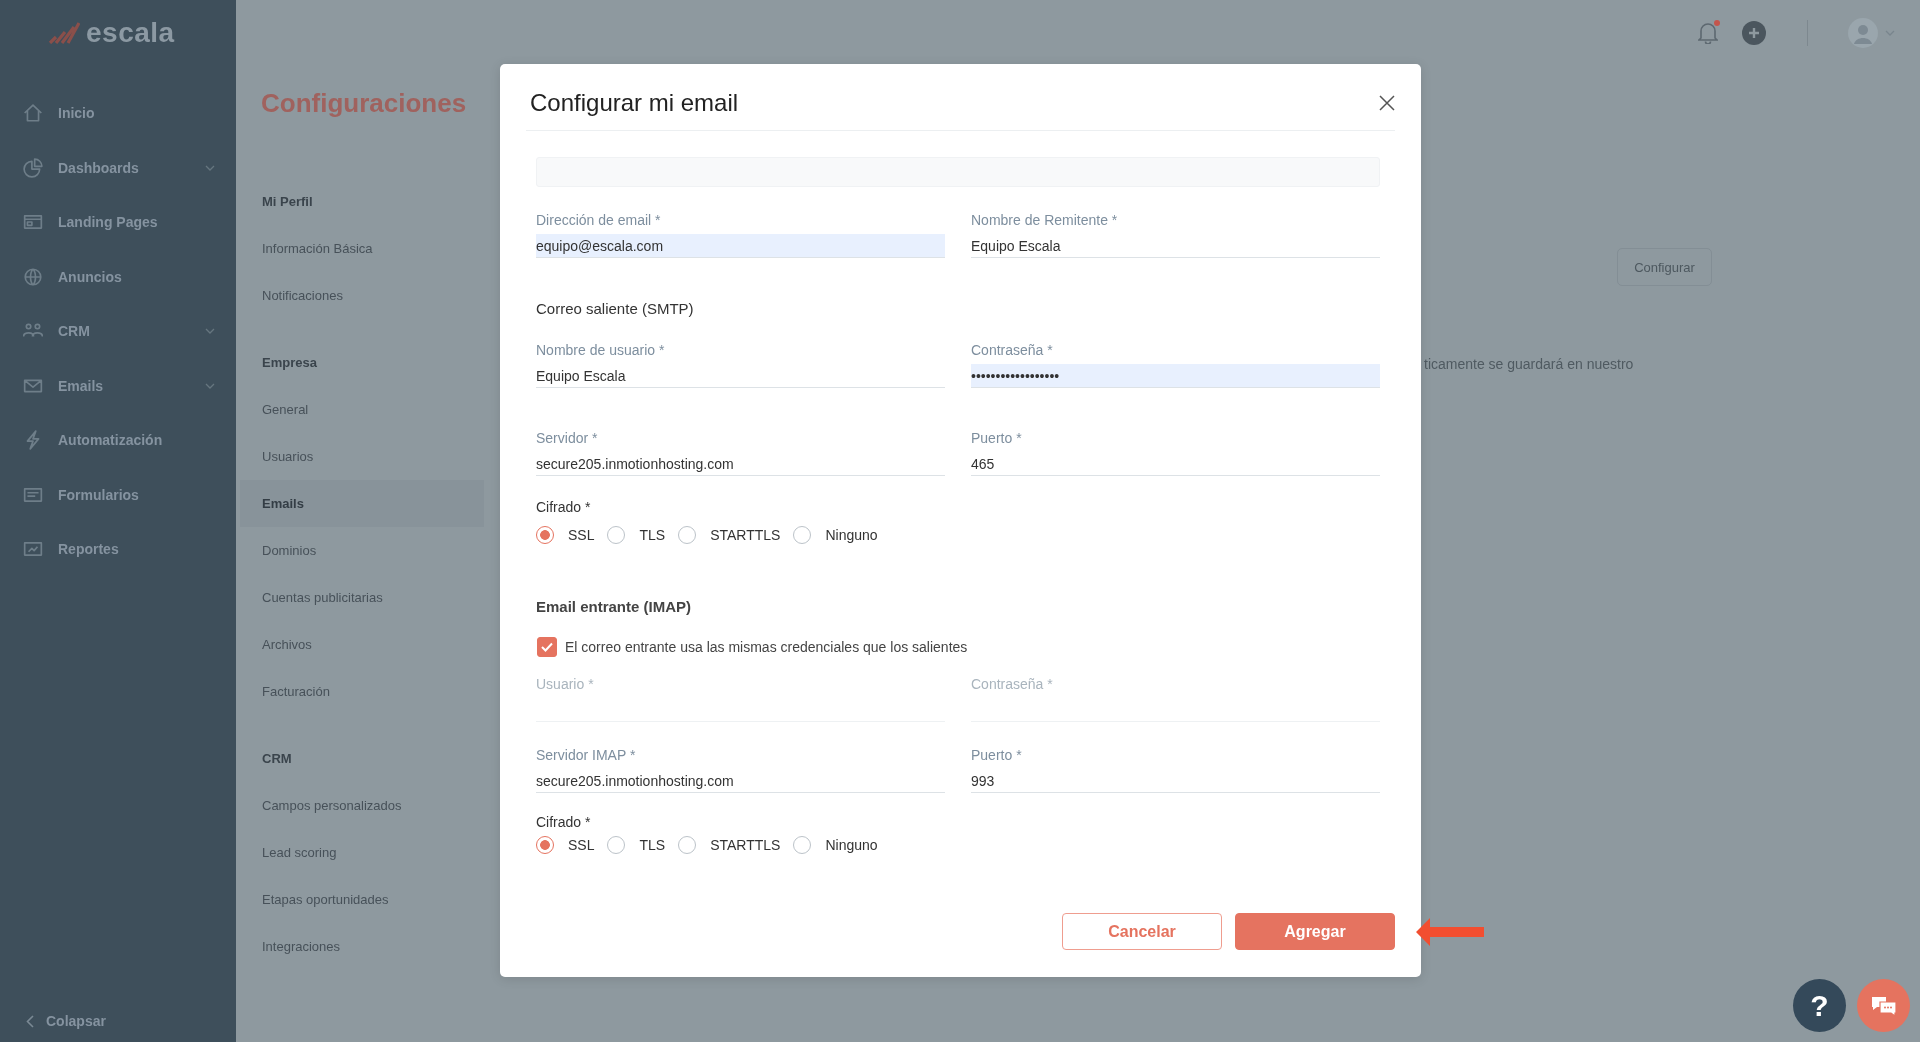  What do you see at coordinates (362, 899) in the screenshot?
I see `settings-menu-item: Etapas oportunidades` at bounding box center [362, 899].